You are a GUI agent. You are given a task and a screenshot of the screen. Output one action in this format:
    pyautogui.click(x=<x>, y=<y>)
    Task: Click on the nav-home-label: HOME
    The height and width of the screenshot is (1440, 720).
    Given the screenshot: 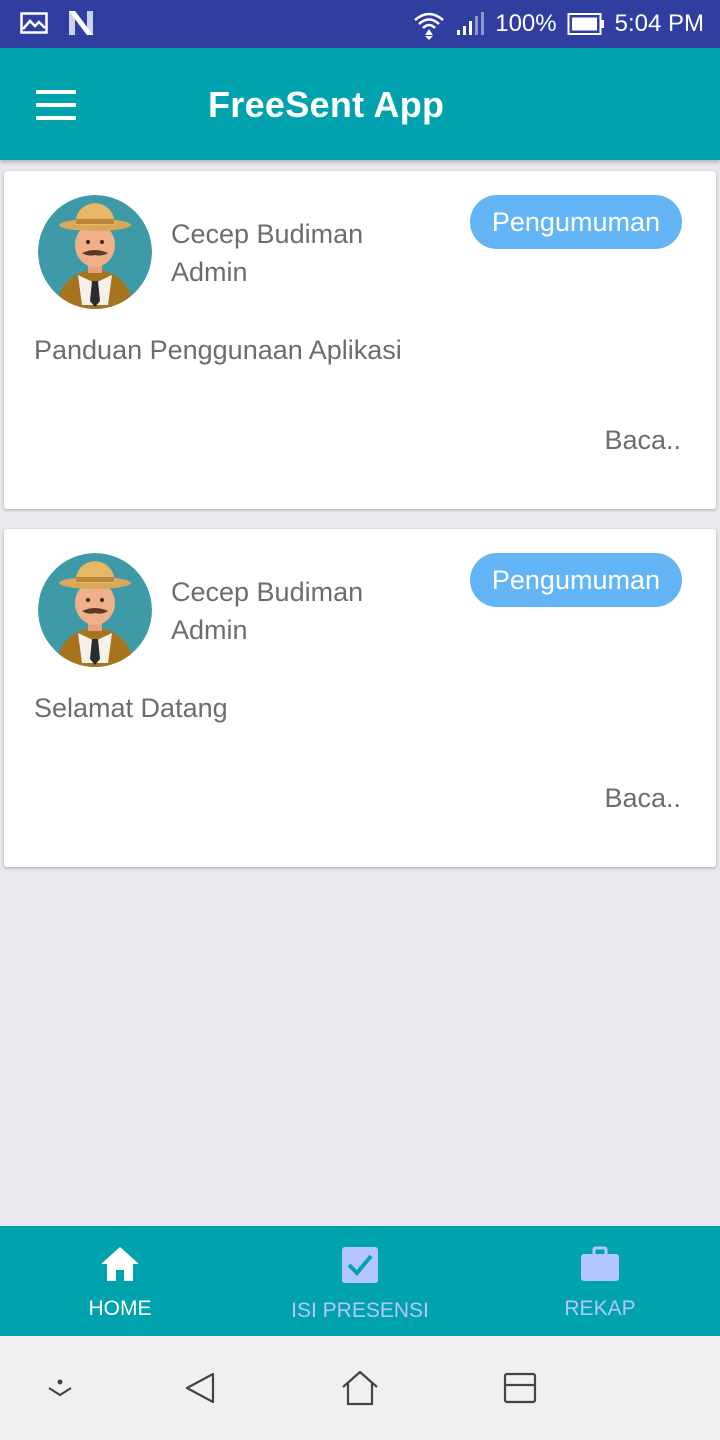 What is the action you would take?
    pyautogui.click(x=120, y=1308)
    